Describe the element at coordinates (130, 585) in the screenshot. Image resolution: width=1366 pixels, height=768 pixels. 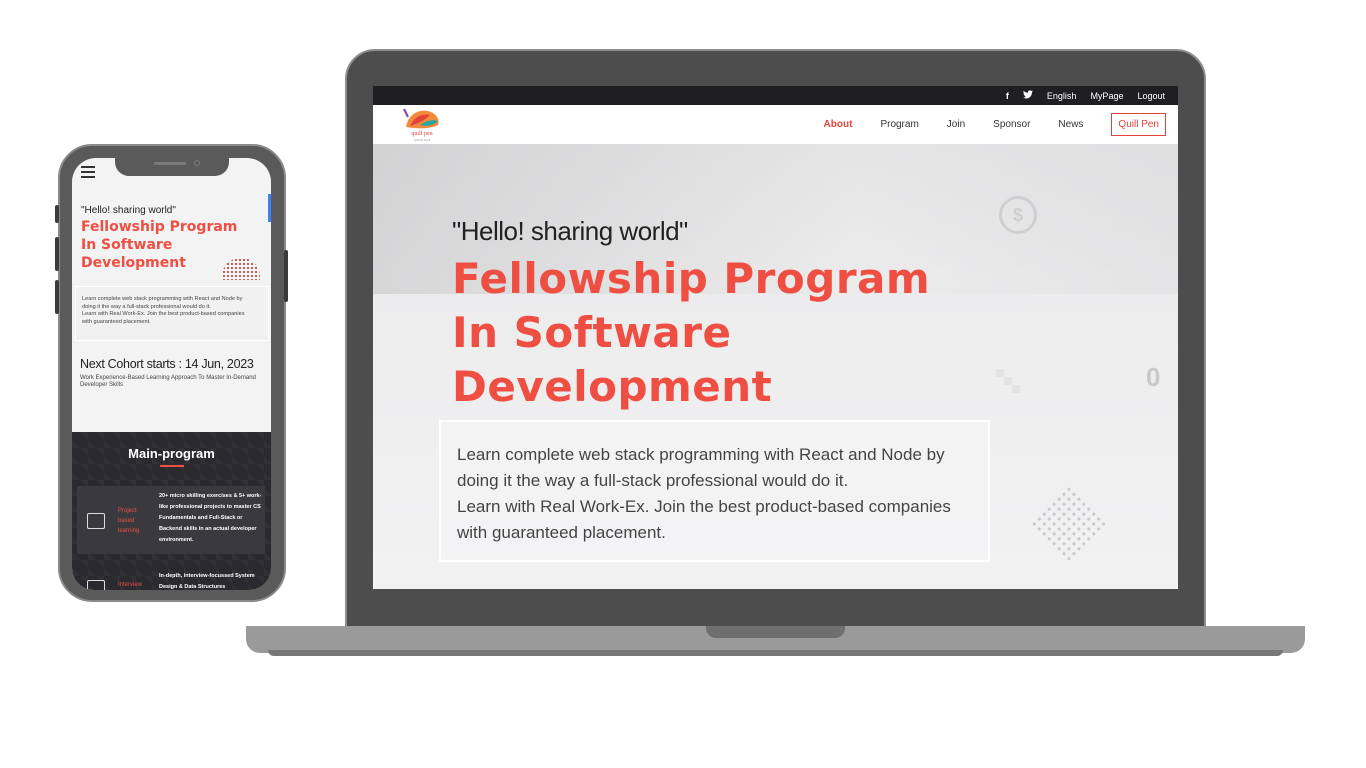
I see `program-card-label: Interview` at that location.